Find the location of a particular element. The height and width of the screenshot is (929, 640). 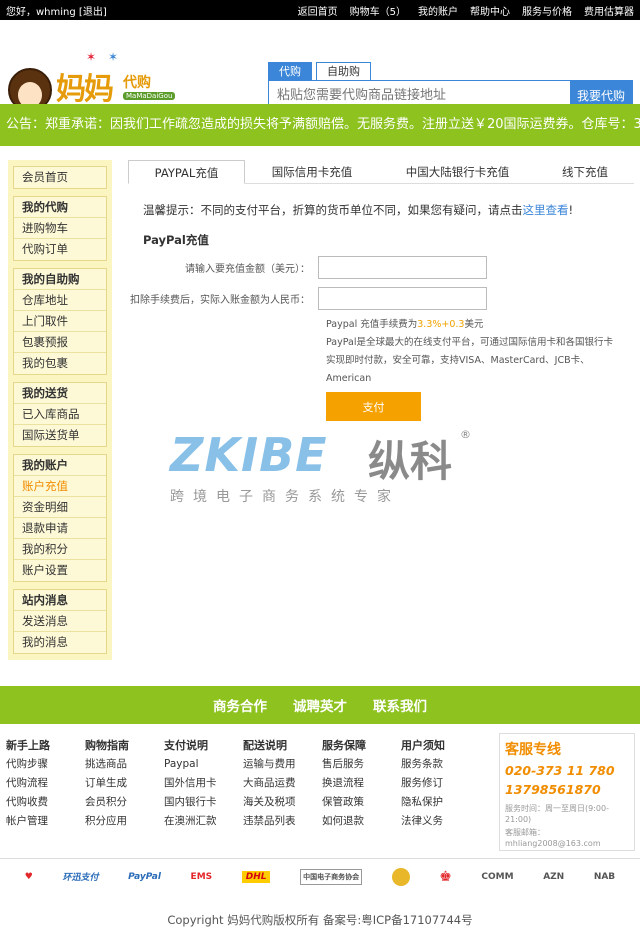

footer-link: 运输与费用 is located at coordinates (282, 764).